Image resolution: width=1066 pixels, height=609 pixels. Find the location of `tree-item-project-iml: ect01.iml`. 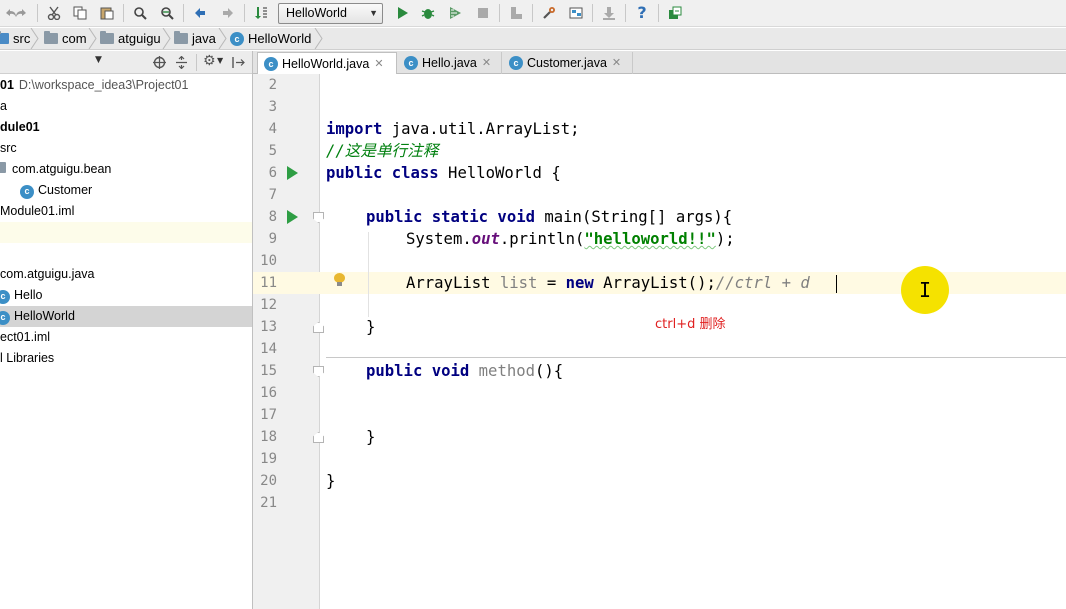

tree-item-project-iml: ect01.iml is located at coordinates (126, 337).